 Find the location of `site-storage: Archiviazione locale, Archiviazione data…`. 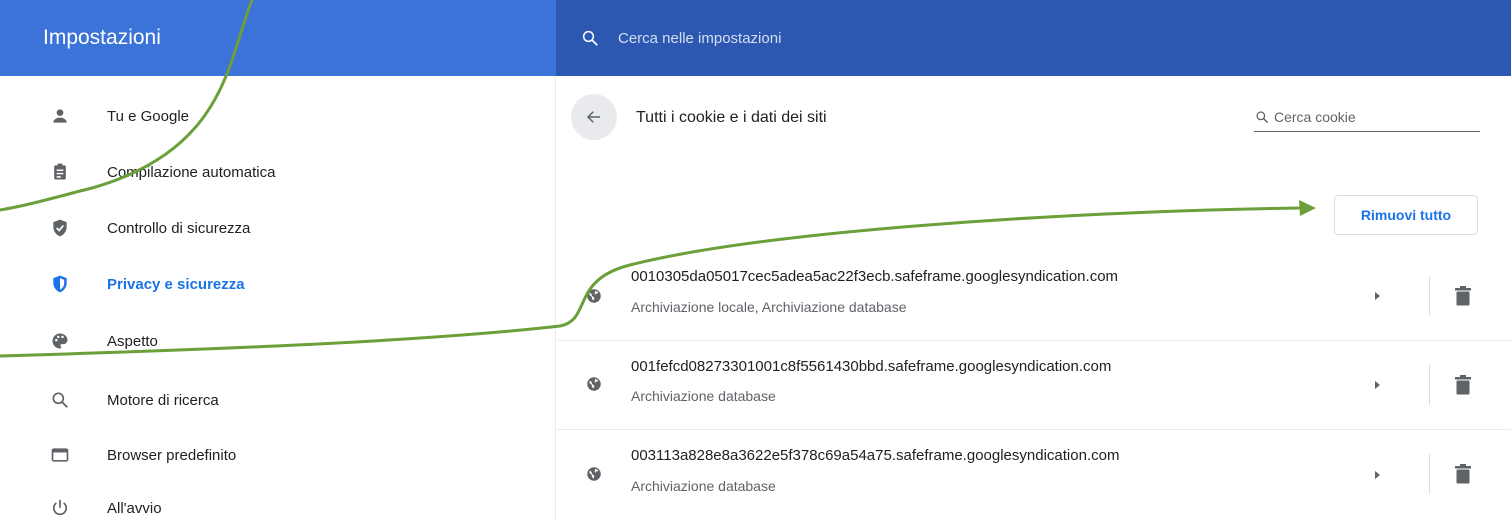

site-storage: Archiviazione locale, Archiviazione data… is located at coordinates (769, 307).